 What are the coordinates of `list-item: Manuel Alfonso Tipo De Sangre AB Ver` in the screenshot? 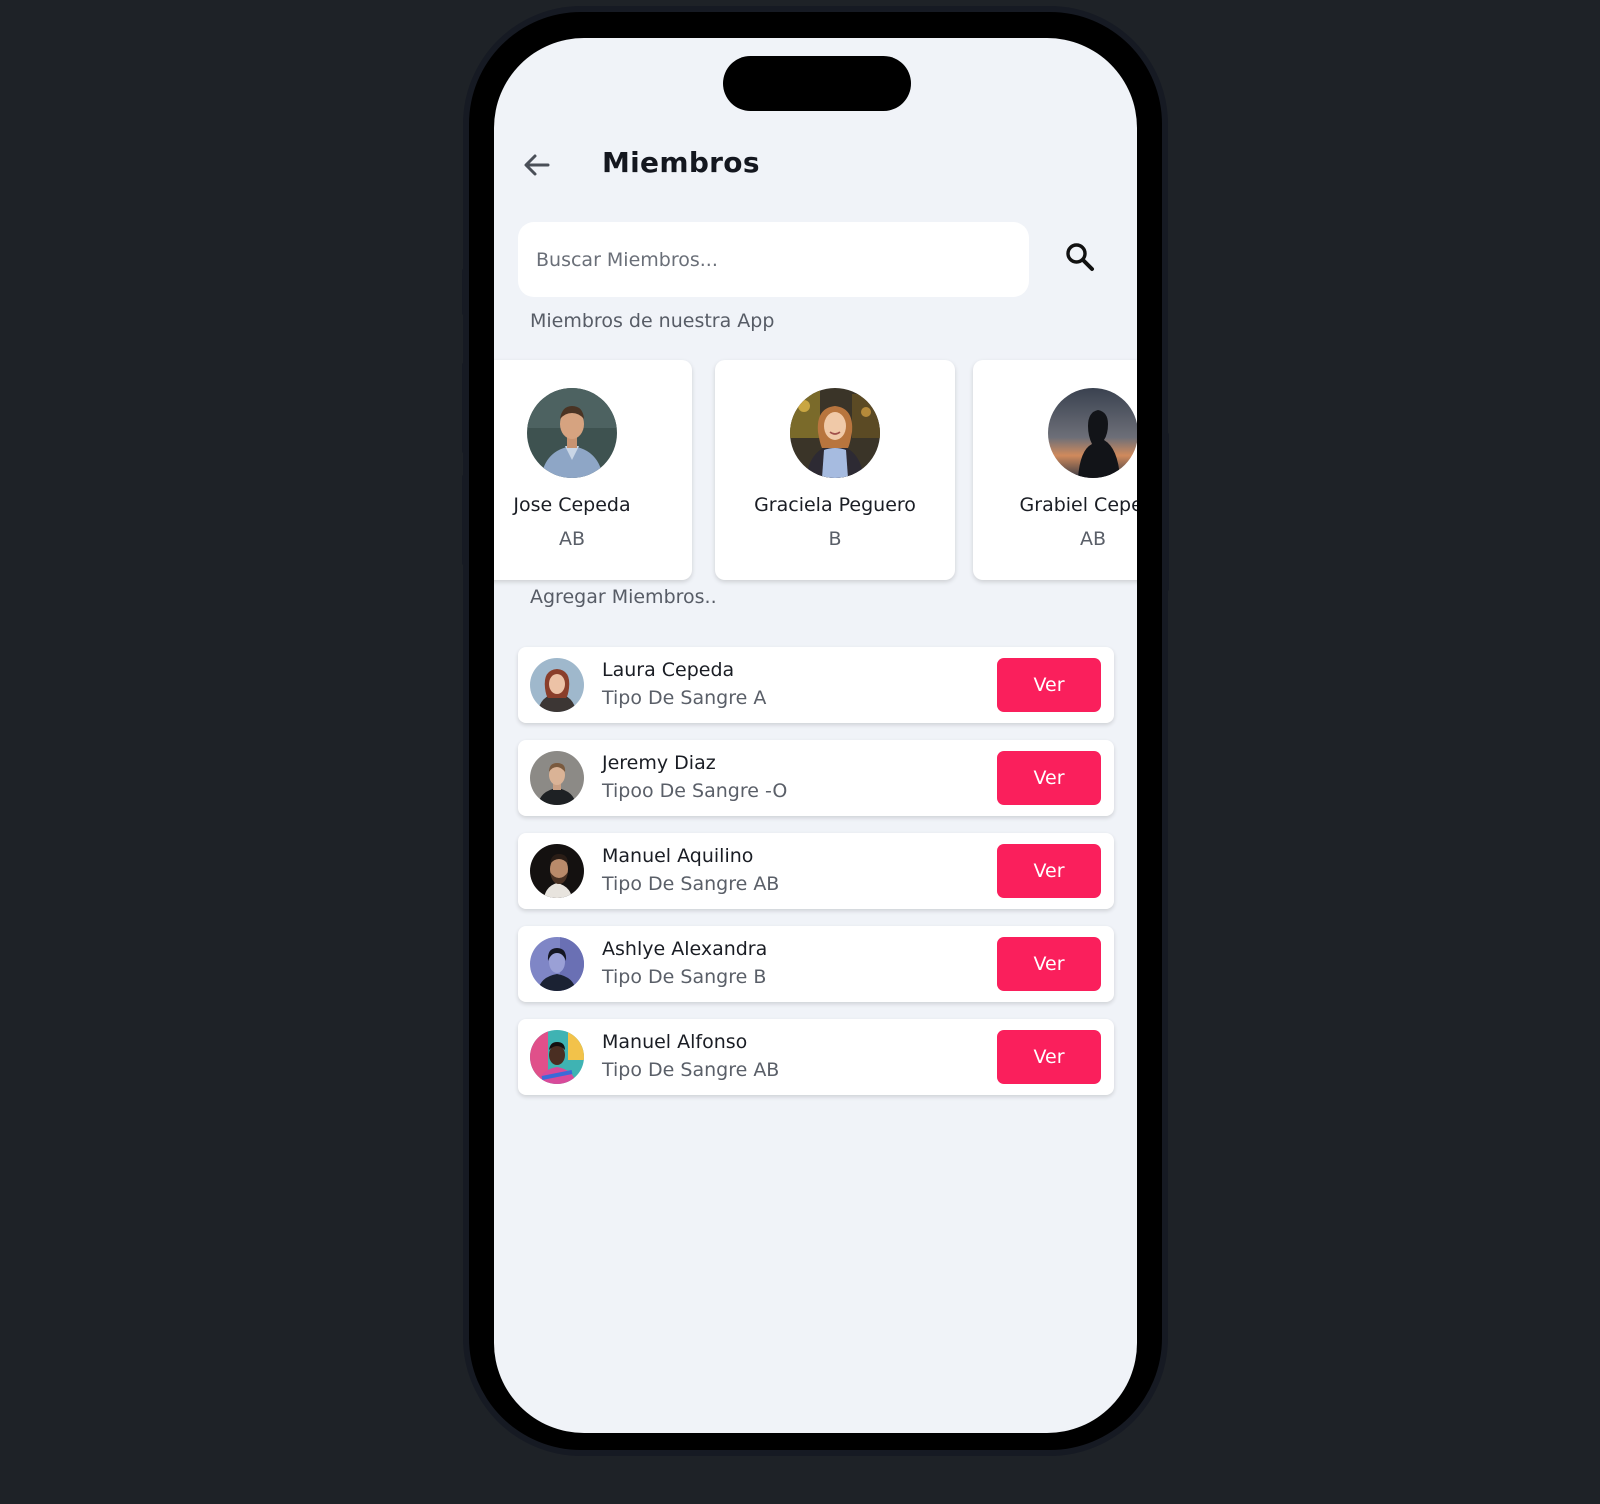 It's located at (816, 1057).